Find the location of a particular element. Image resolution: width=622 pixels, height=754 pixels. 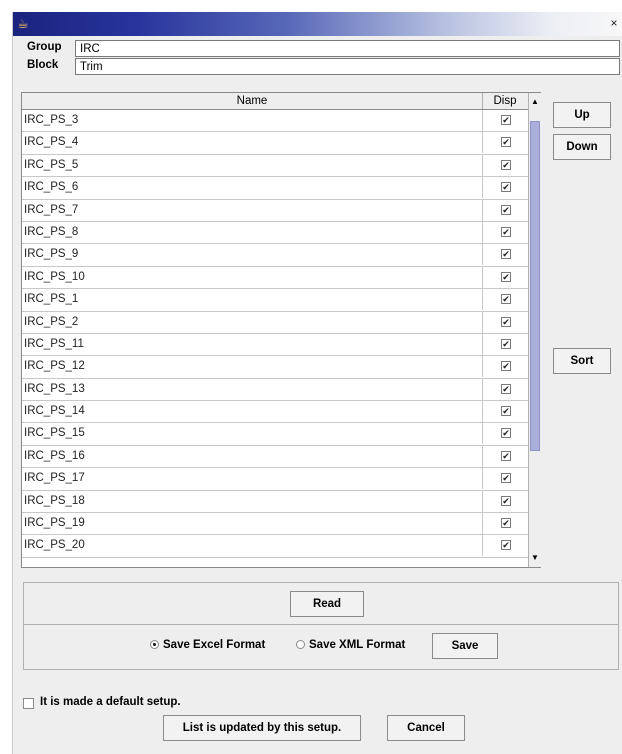

row-name: IRC_PS_15 is located at coordinates (54, 433).